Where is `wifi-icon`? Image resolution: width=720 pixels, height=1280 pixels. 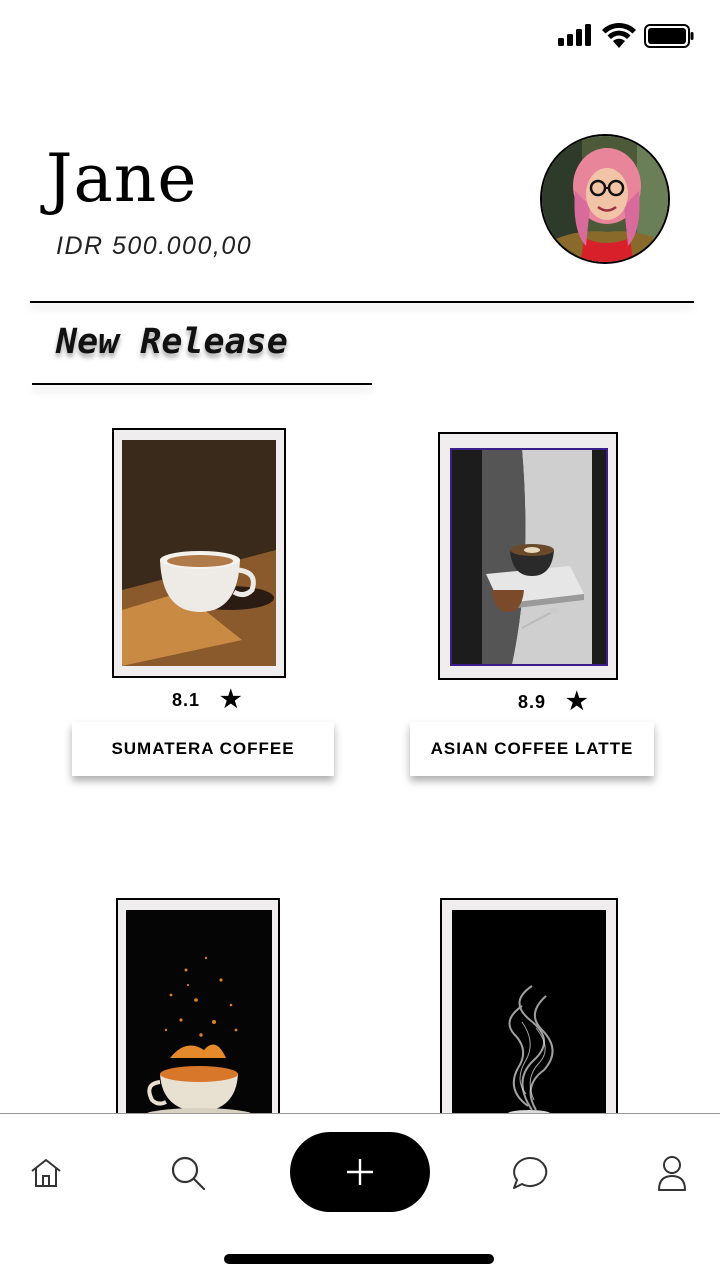 wifi-icon is located at coordinates (619, 35).